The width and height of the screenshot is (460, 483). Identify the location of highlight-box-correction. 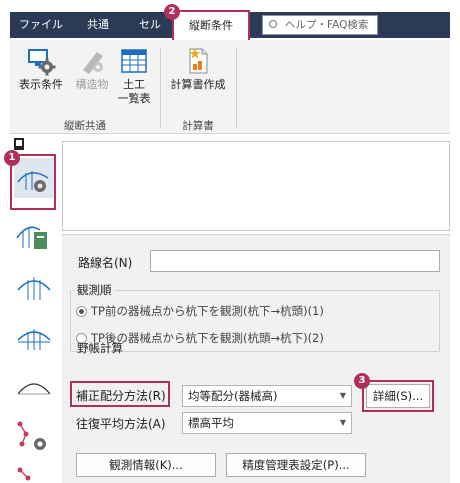
(120, 394).